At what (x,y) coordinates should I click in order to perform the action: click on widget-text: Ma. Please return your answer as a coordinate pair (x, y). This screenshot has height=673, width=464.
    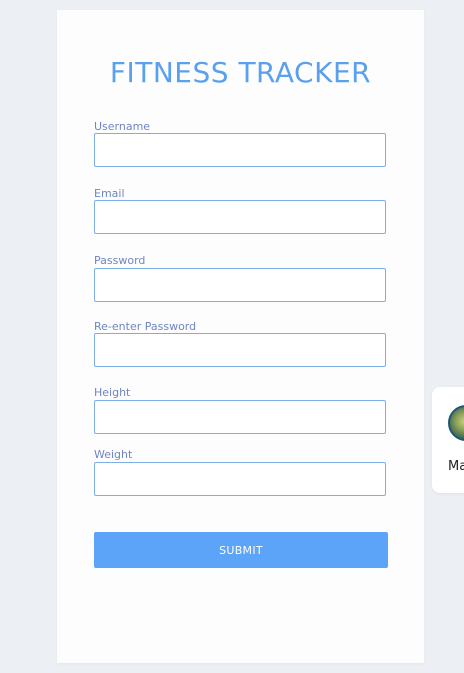
    Looking at the image, I should click on (456, 466).